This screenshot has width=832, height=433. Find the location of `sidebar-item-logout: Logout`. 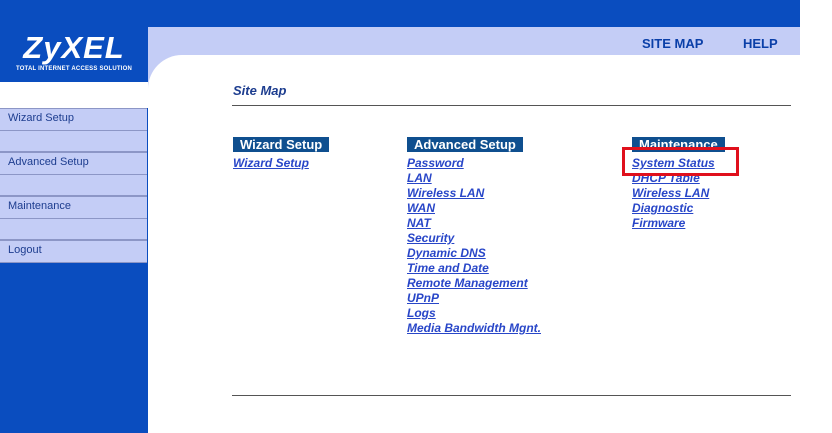

sidebar-item-logout: Logout is located at coordinates (73, 251).